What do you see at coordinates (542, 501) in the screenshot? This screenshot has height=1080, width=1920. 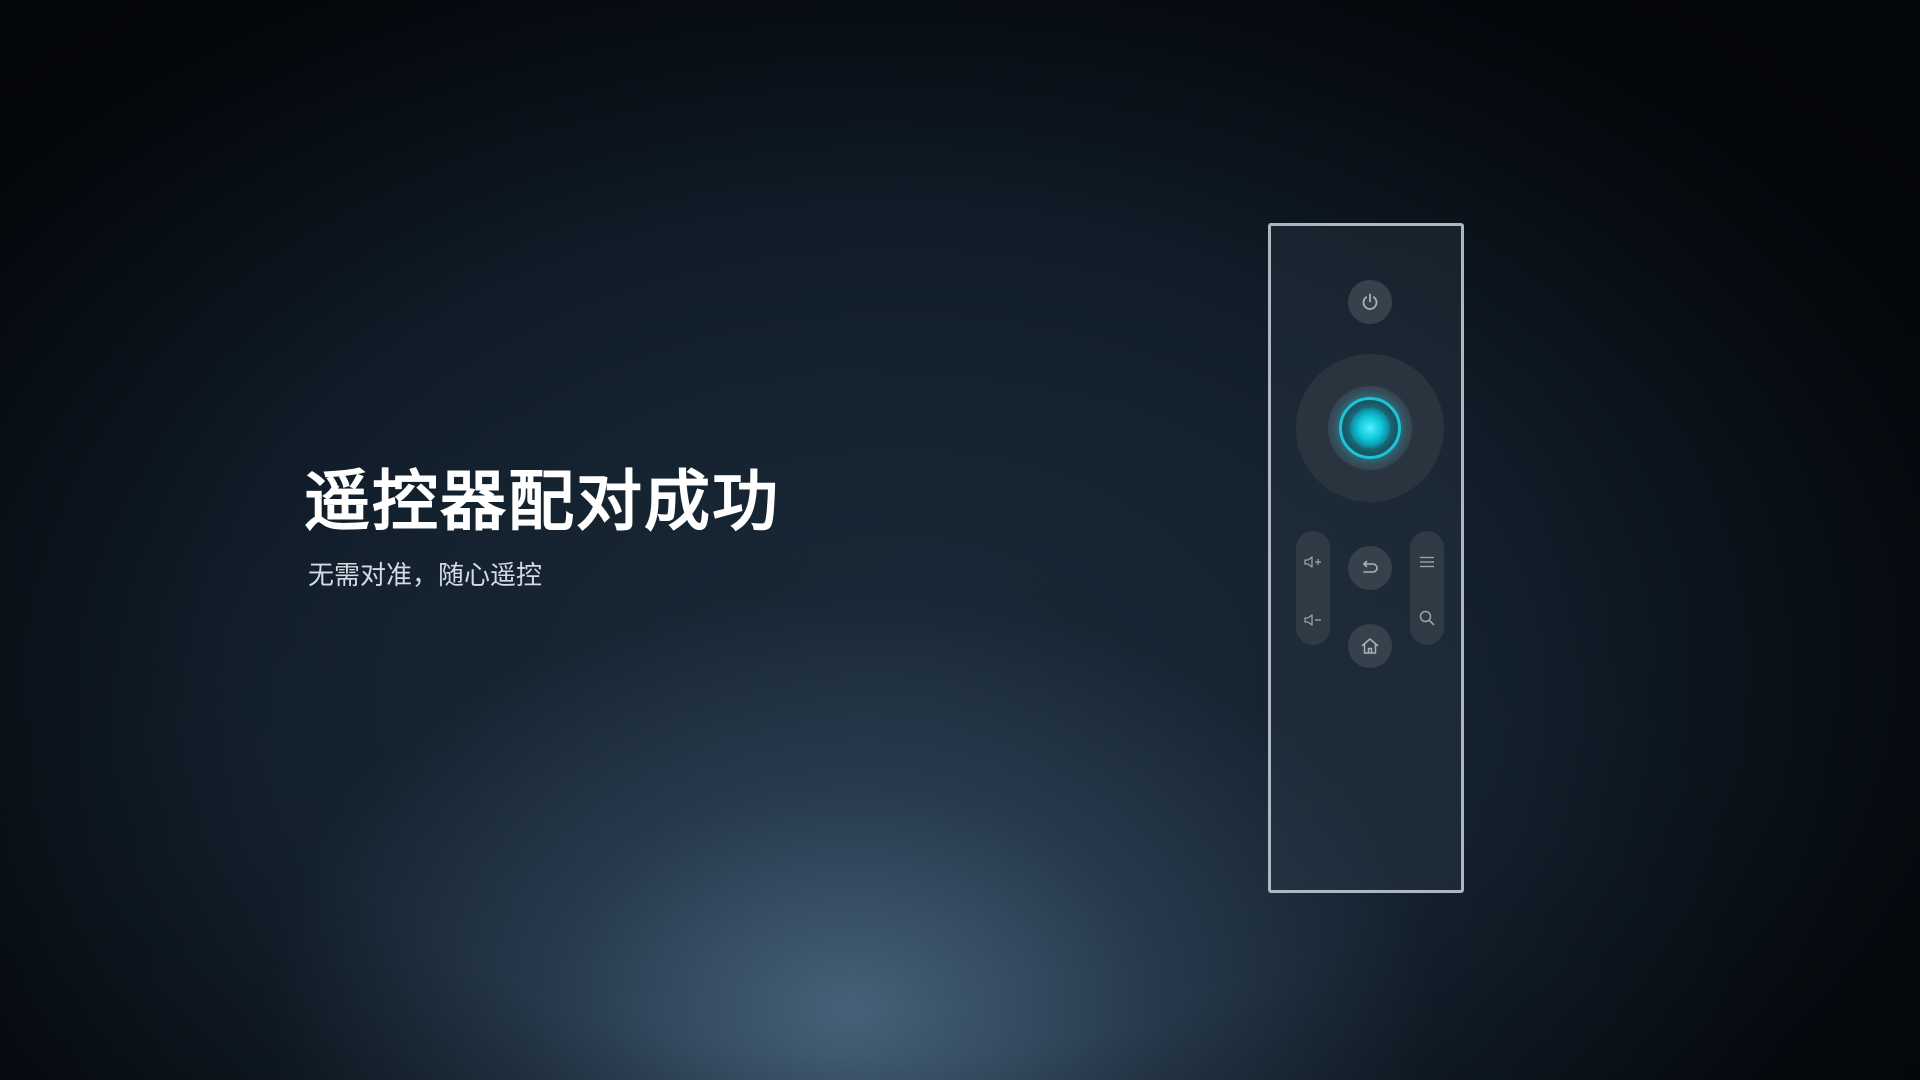 I see `pairing-success-title: 遥控器配对成功` at bounding box center [542, 501].